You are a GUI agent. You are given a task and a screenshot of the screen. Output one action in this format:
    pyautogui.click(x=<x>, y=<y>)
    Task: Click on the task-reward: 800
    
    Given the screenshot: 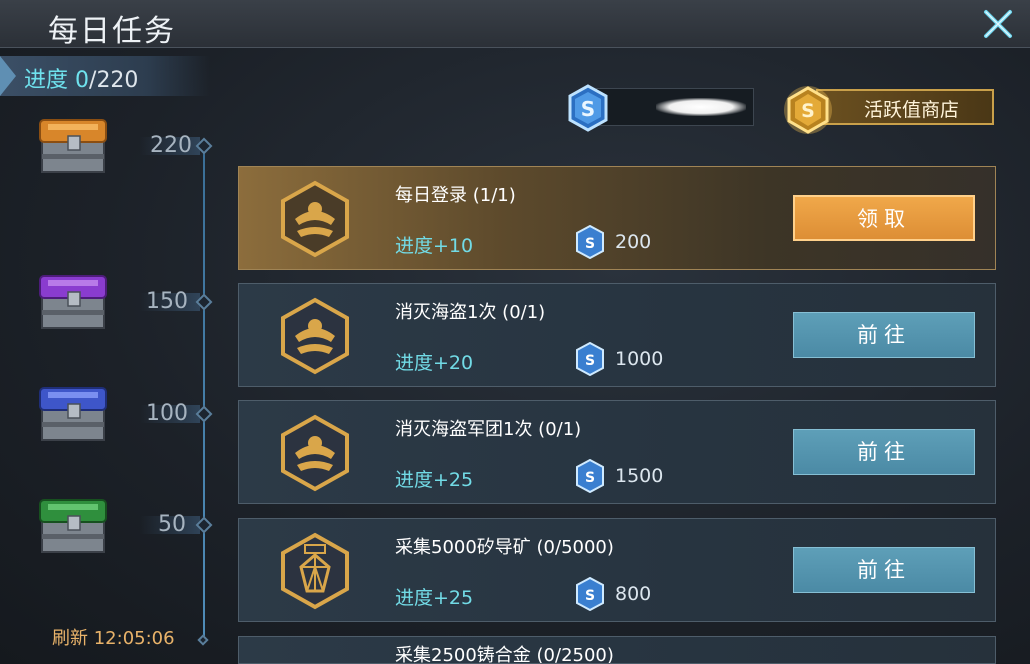 What is the action you would take?
    pyautogui.click(x=633, y=594)
    